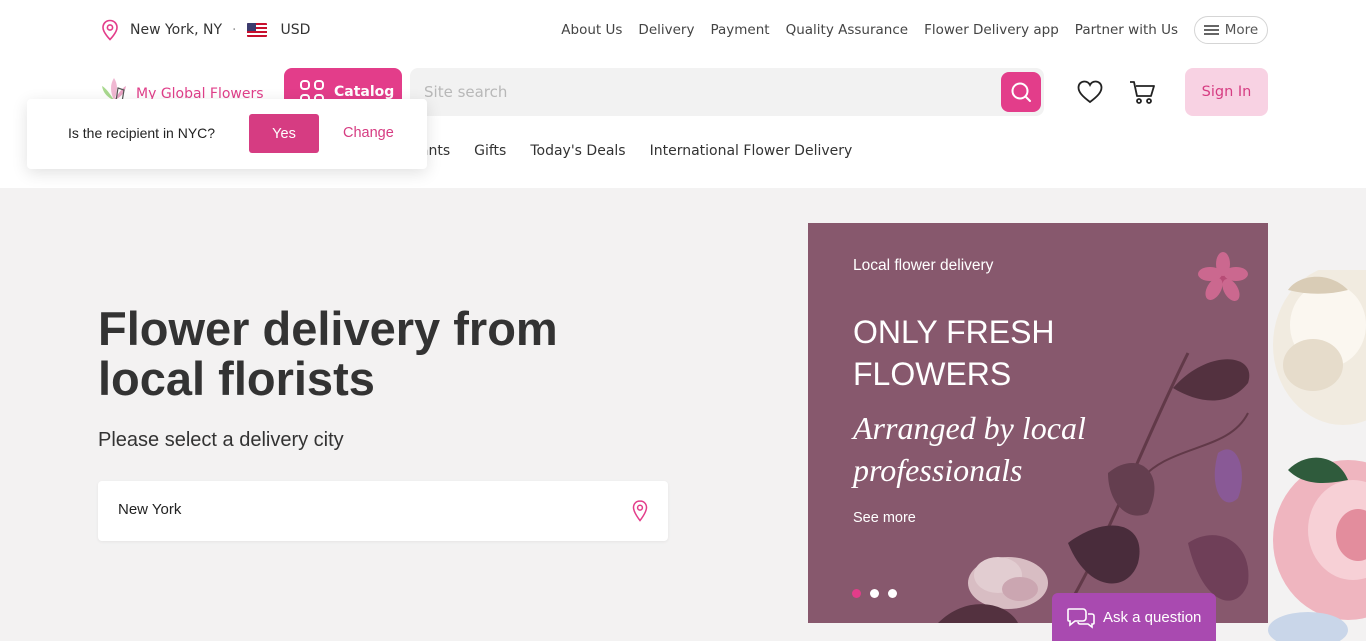  What do you see at coordinates (751, 151) in the screenshot?
I see `category-international: International Flower Delivery` at bounding box center [751, 151].